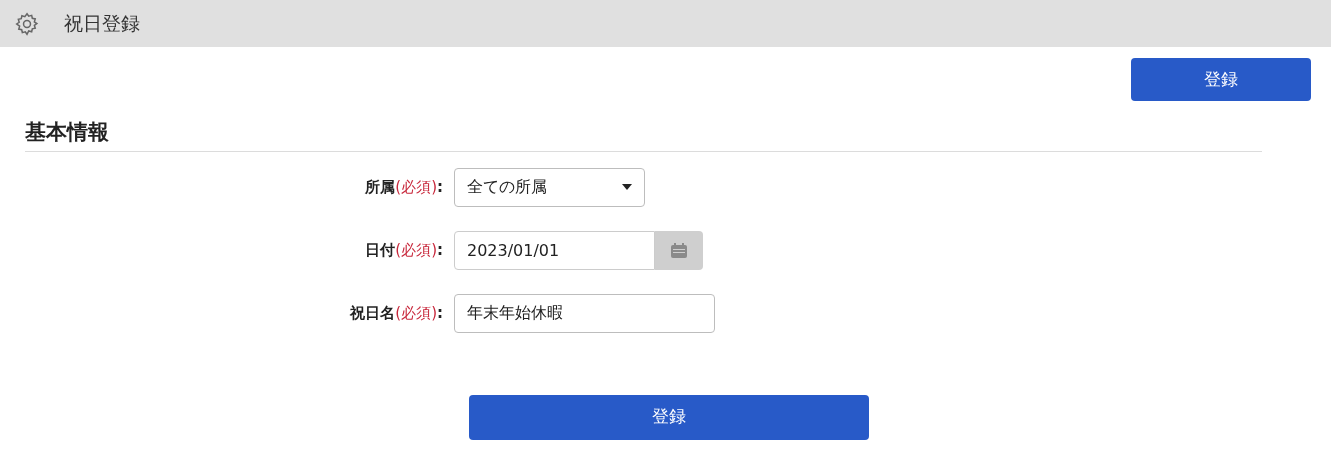 The height and width of the screenshot is (465, 1331). I want to click on date-field: 2023/01/01, so click(554, 250).